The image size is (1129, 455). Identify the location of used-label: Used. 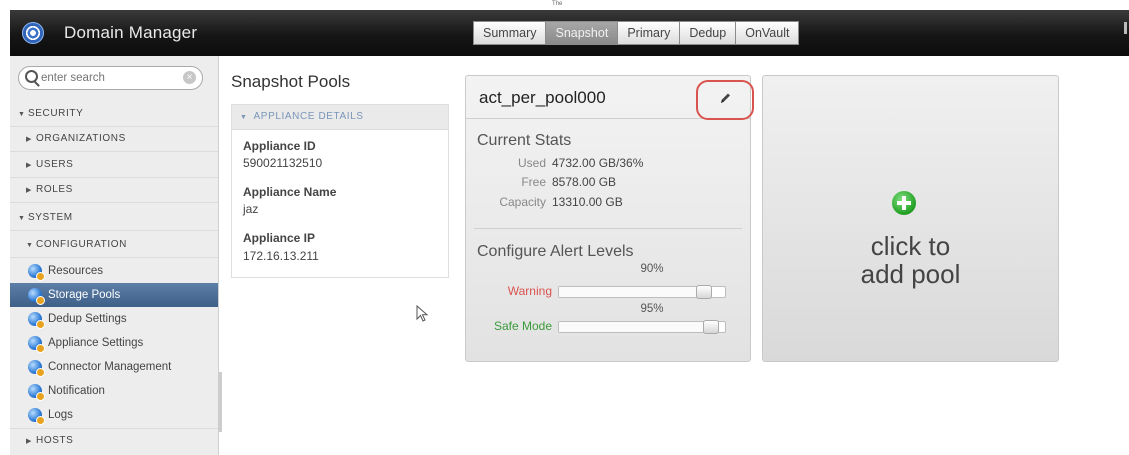
(531, 163).